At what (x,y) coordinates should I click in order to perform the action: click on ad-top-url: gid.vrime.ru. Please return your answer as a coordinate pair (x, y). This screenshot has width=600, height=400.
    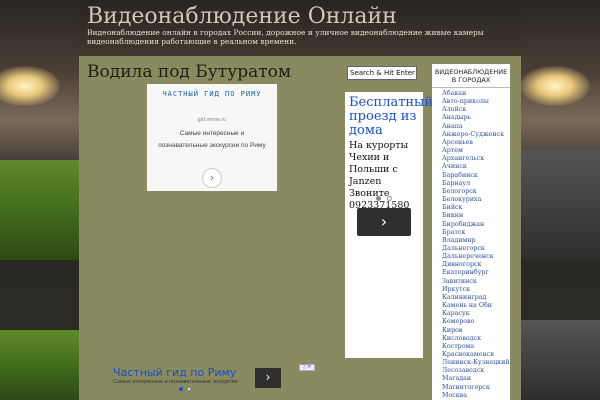
    Looking at the image, I should click on (212, 120).